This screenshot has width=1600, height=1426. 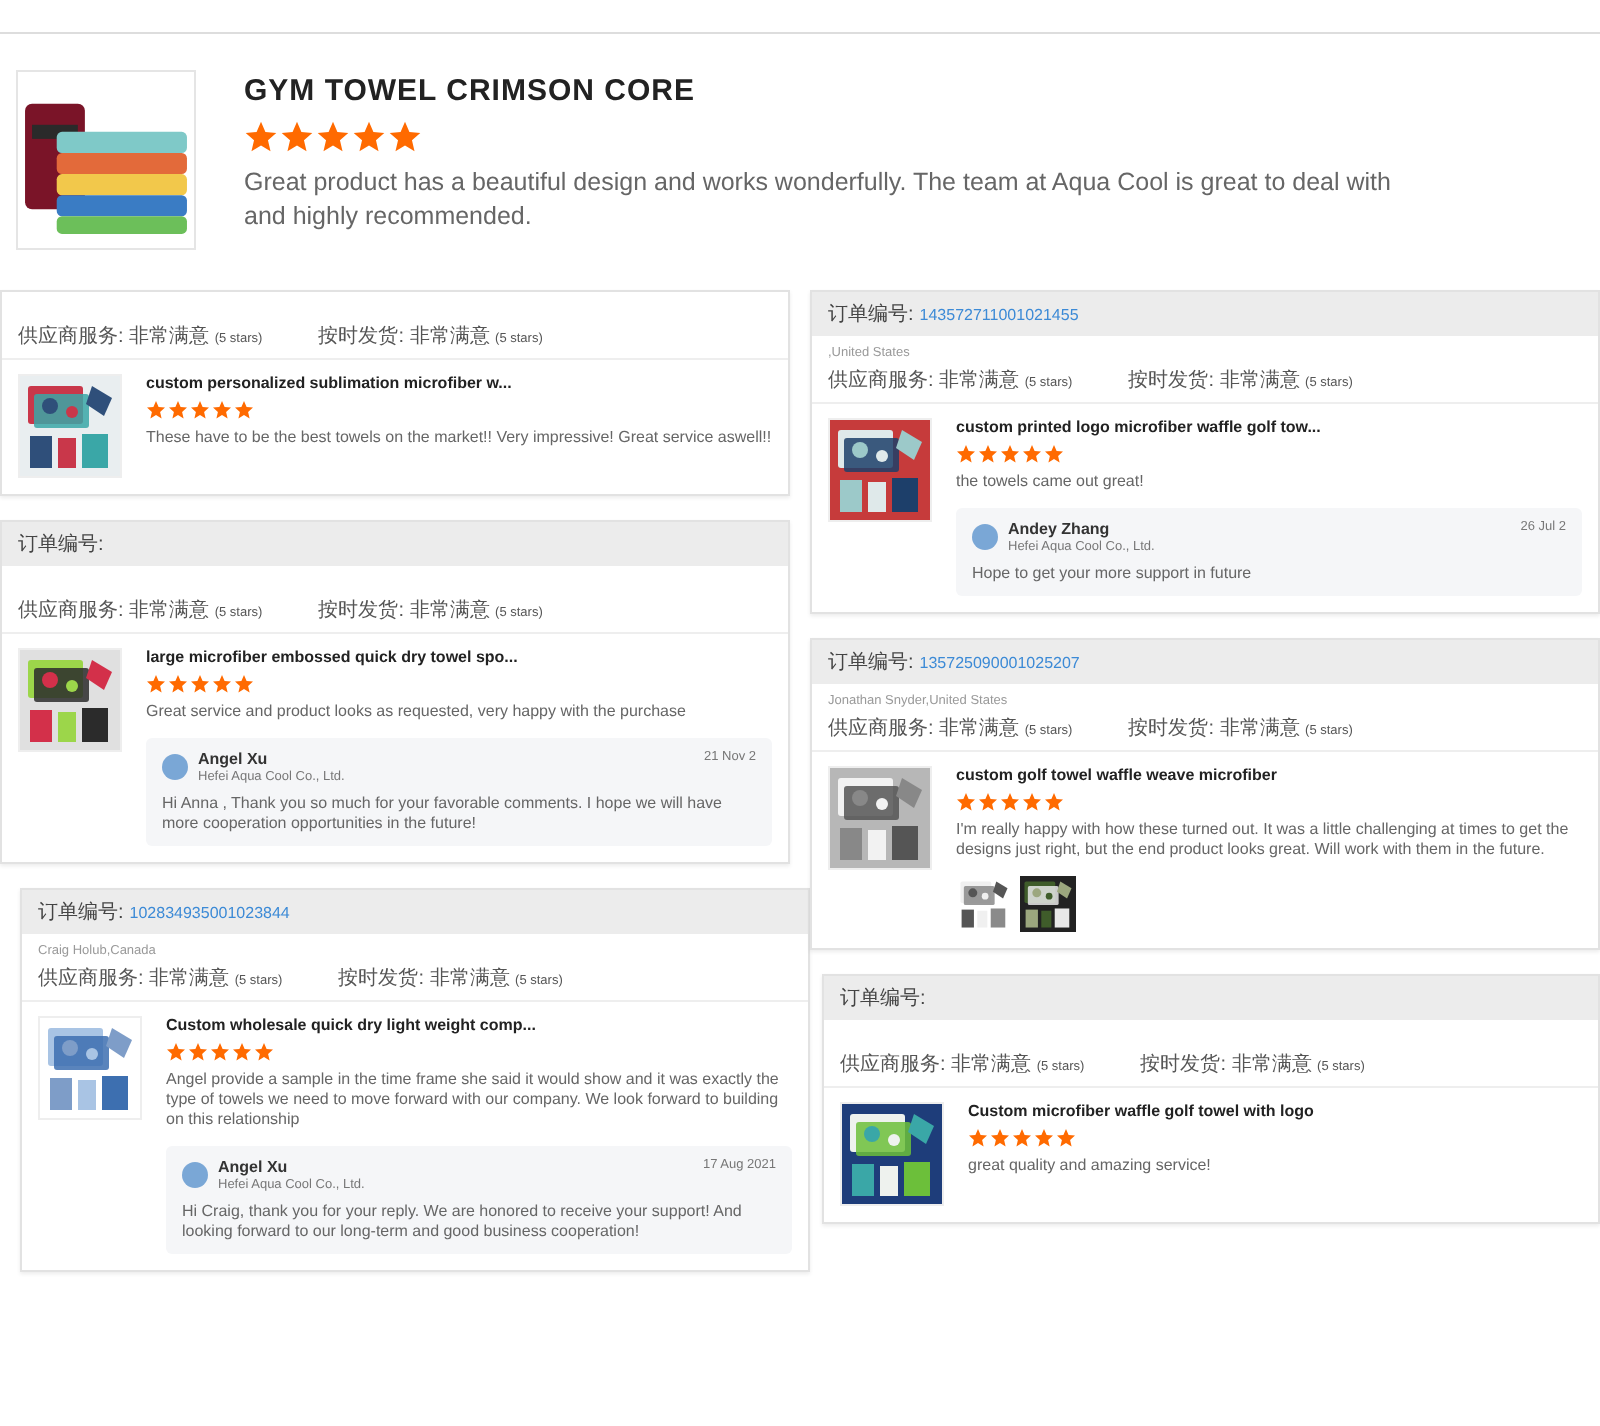 What do you see at coordinates (1090, 1166) in the screenshot?
I see `review-text: great quality and amazing service!` at bounding box center [1090, 1166].